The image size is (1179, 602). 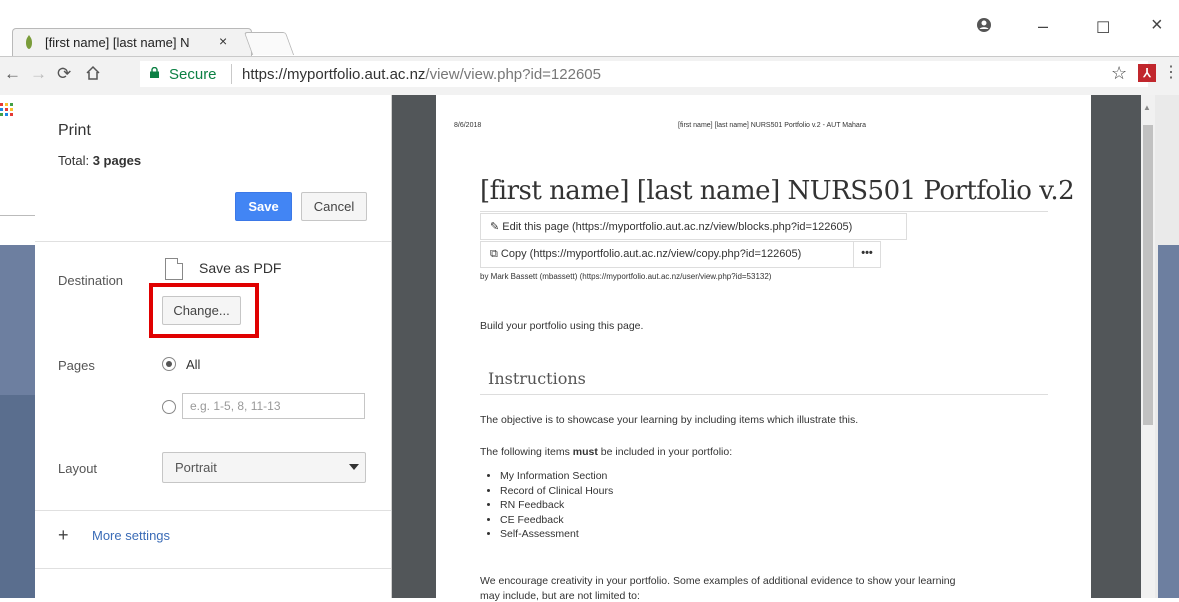 I want to click on pages-range-input: e.g. 1-5, 8, 11-13, so click(x=273, y=406).